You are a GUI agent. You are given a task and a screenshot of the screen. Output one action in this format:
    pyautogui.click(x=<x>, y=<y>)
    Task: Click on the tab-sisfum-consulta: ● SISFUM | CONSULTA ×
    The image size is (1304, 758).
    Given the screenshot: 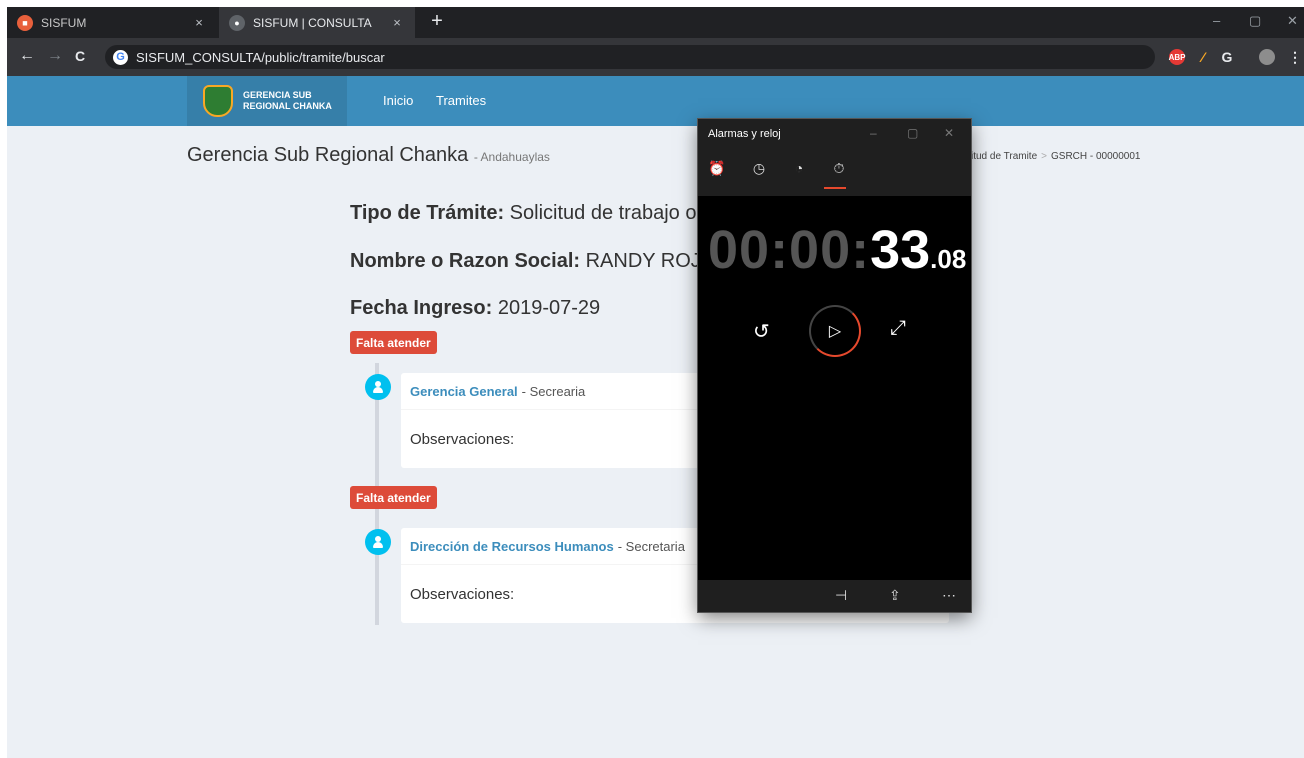 What is the action you would take?
    pyautogui.click(x=317, y=22)
    